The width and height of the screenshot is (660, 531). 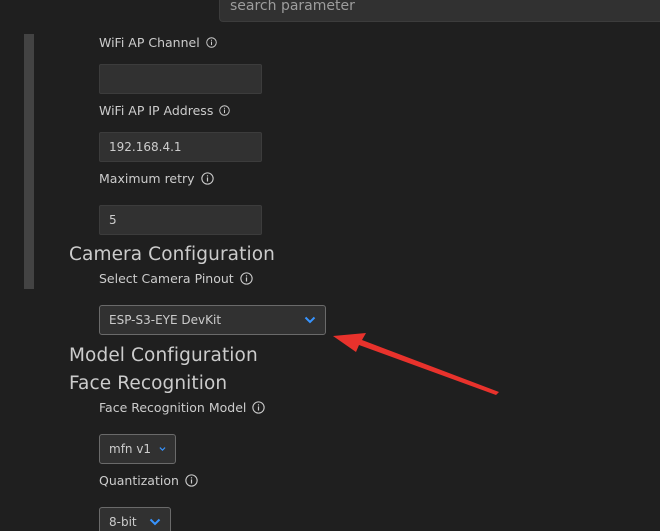 I want to click on camera-pinout-label: Select Camera Pinout, so click(x=176, y=278).